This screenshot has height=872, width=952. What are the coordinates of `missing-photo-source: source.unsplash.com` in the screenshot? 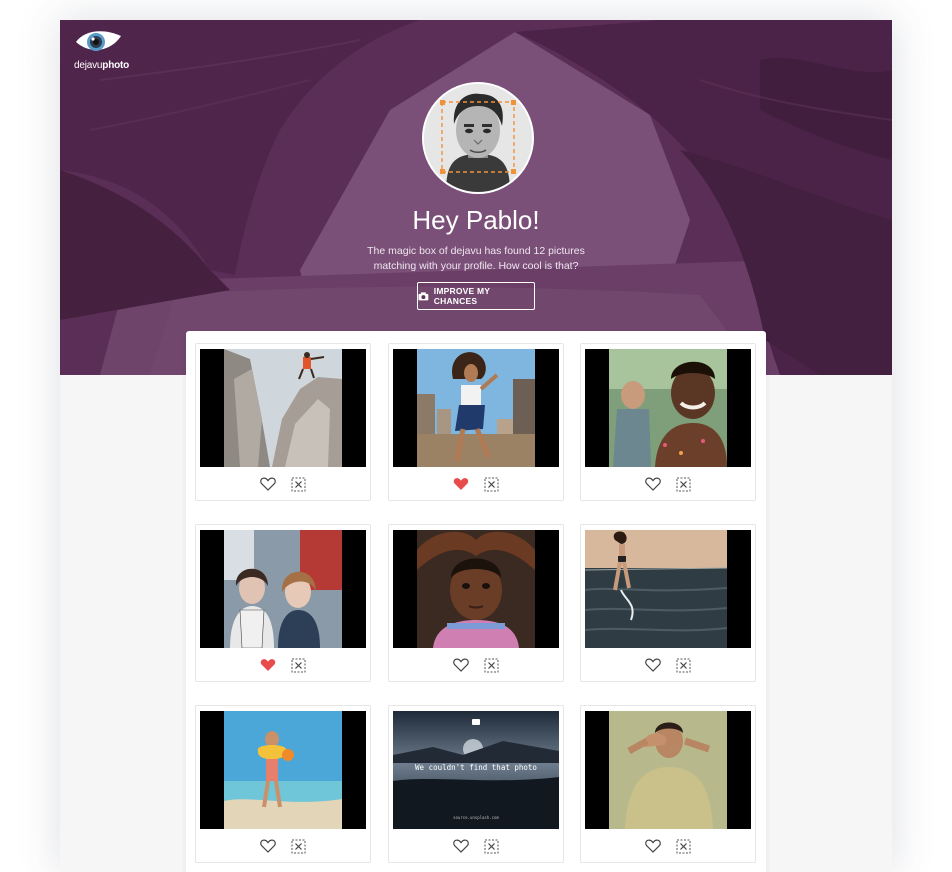 It's located at (476, 817).